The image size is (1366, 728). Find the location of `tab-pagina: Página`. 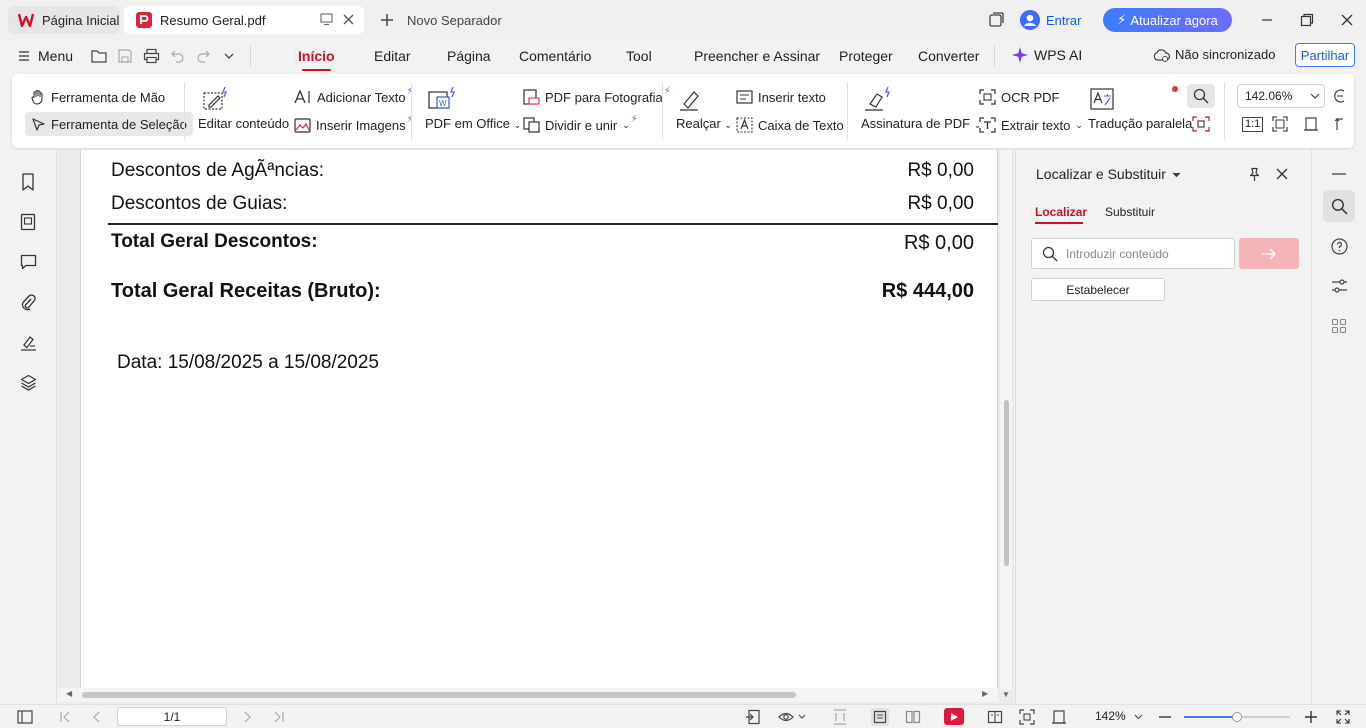

tab-pagina: Página is located at coordinates (469, 56).